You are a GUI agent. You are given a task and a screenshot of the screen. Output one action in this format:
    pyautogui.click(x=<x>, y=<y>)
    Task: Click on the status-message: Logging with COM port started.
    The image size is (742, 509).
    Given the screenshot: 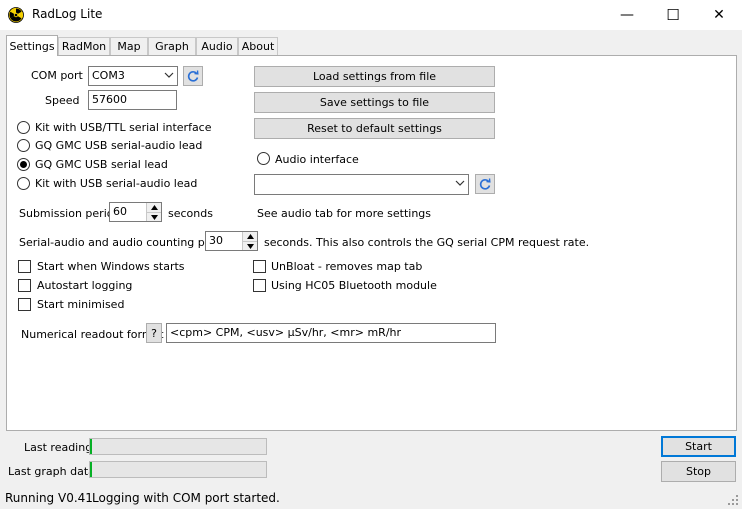 What is the action you would take?
    pyautogui.click(x=186, y=498)
    